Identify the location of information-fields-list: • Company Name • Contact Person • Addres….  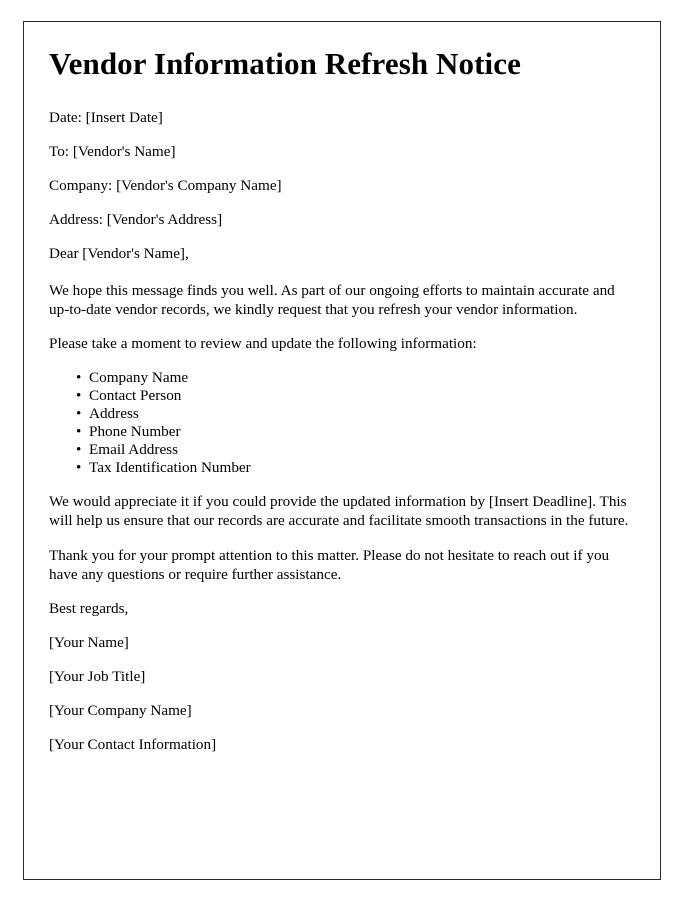
(343, 423).